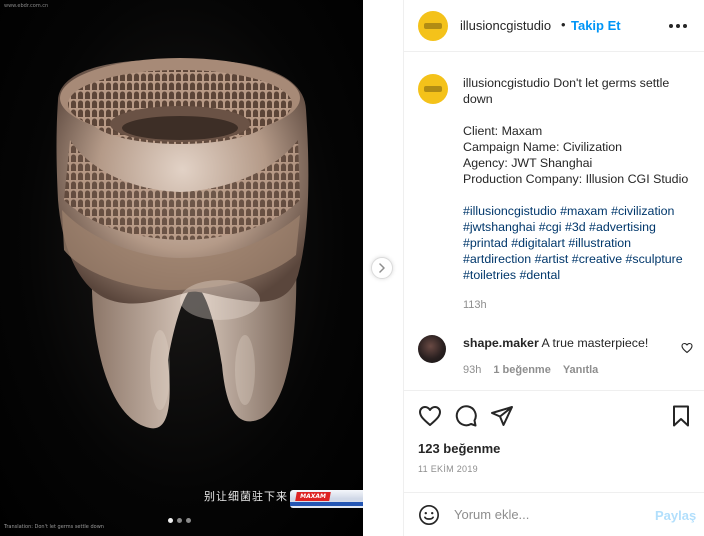  What do you see at coordinates (505, 25) in the screenshot?
I see `header-username: illusioncgistudio` at bounding box center [505, 25].